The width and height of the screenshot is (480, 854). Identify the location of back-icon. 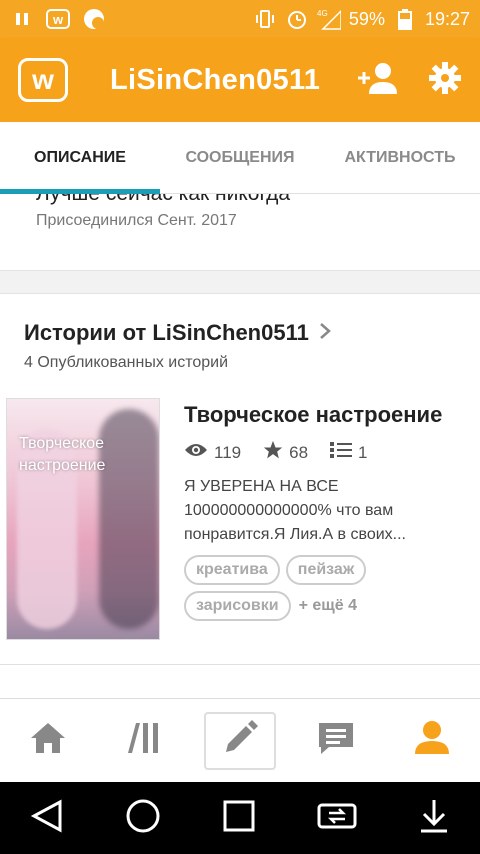
(47, 818).